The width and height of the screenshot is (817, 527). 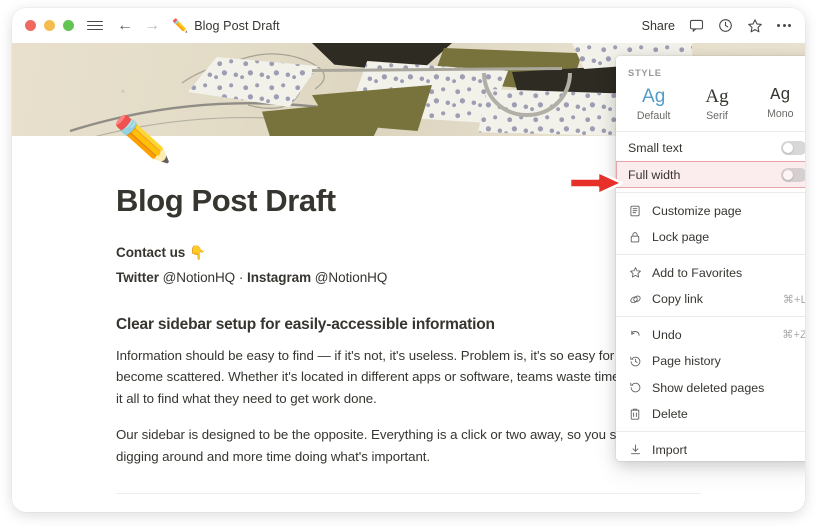 What do you see at coordinates (95, 25) in the screenshot?
I see `hamburger-icon` at bounding box center [95, 25].